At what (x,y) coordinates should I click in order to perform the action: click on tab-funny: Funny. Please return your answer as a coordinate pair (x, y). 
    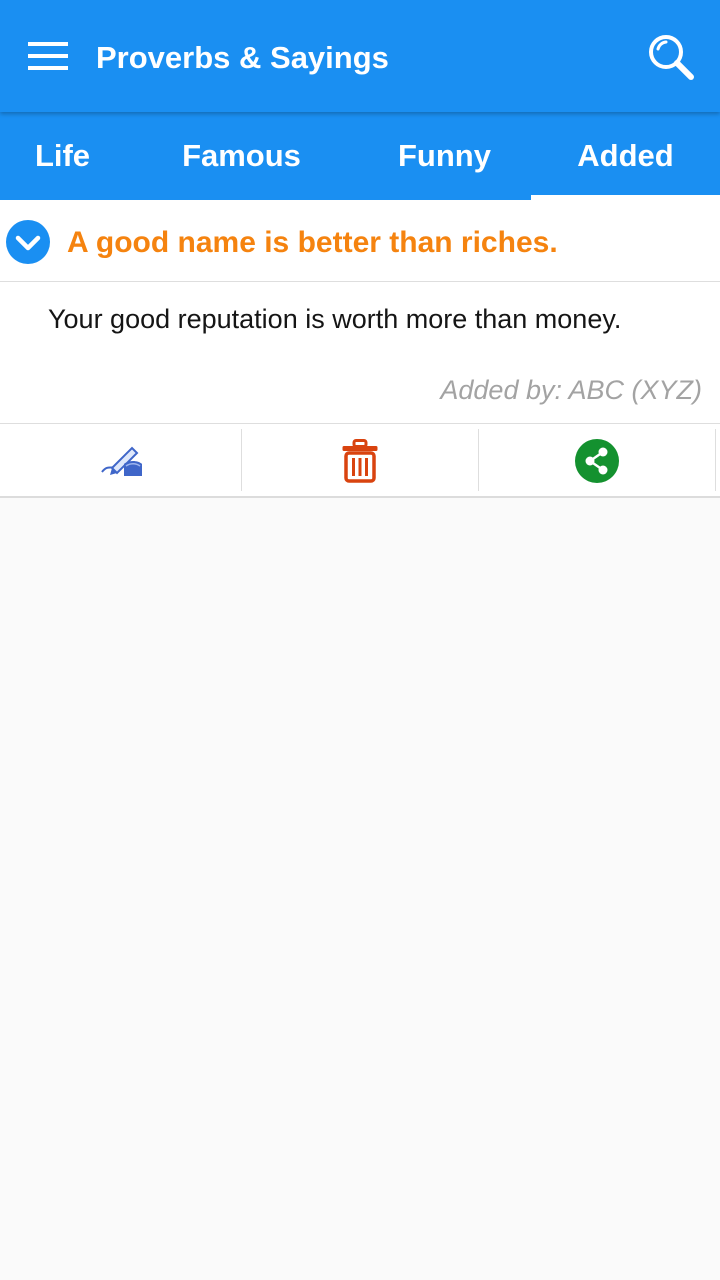
    Looking at the image, I should click on (444, 156).